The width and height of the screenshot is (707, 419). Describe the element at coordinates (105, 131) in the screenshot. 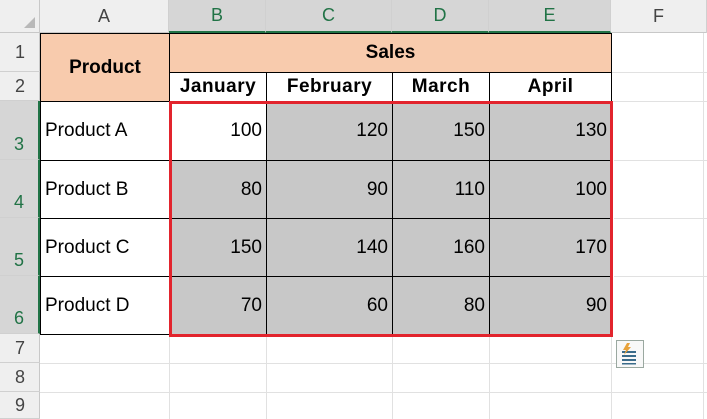

I see `product-name-cell: Product A` at that location.